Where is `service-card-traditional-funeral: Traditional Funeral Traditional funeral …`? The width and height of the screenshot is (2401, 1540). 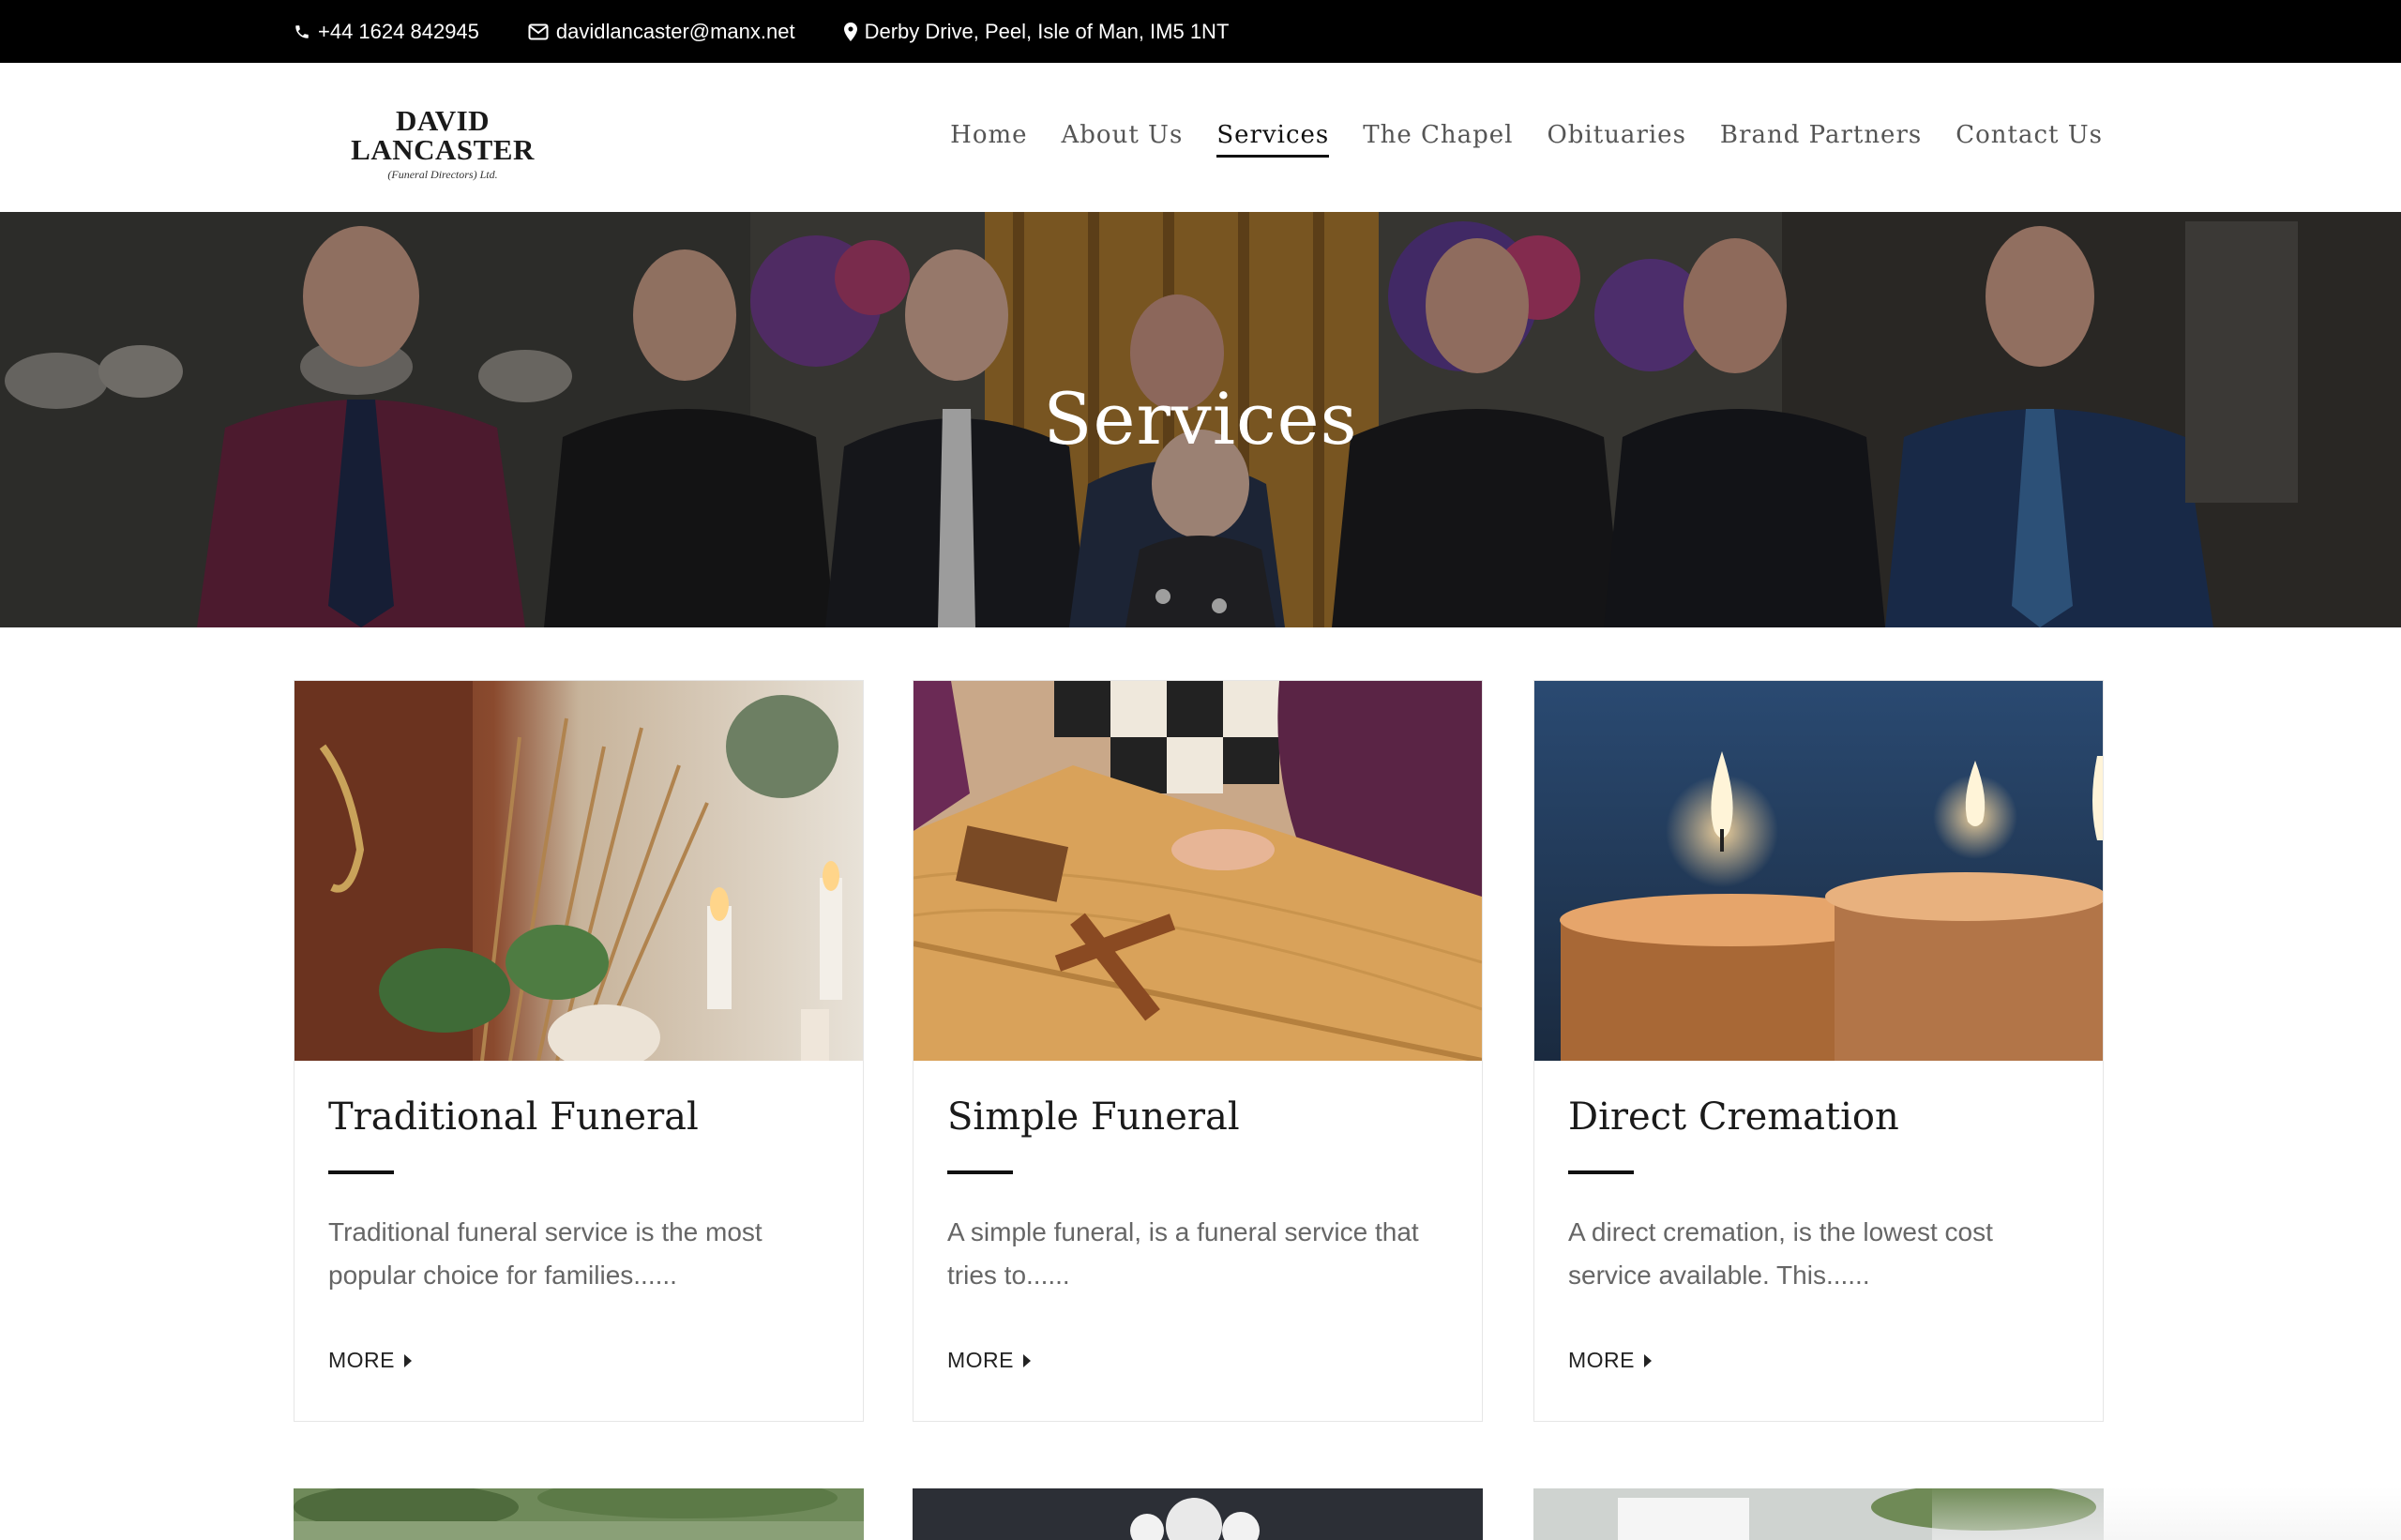 service-card-traditional-funeral: Traditional Funeral Traditional funeral … is located at coordinates (579, 1051).